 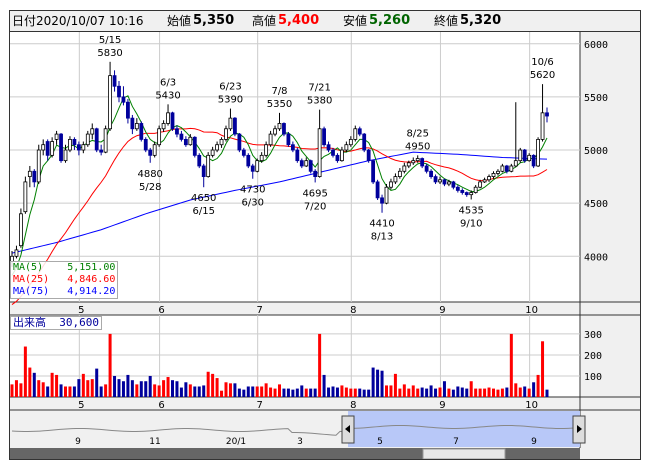 I want to click on volume-label: 出来高, so click(x=29, y=322).